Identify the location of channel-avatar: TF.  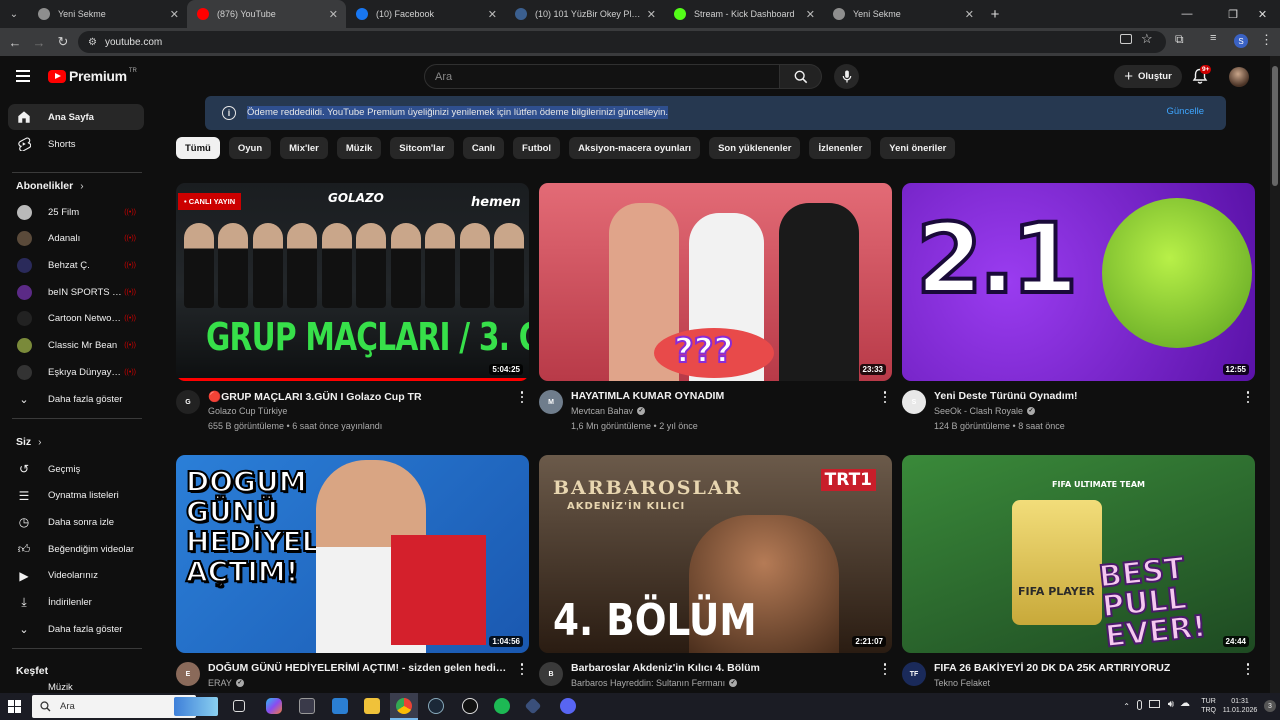
(914, 674).